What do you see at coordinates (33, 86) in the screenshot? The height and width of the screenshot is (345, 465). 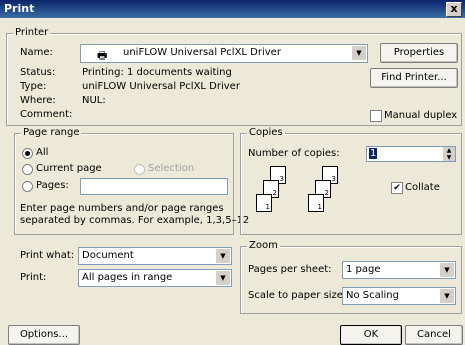 I see `type-label: Type:` at bounding box center [33, 86].